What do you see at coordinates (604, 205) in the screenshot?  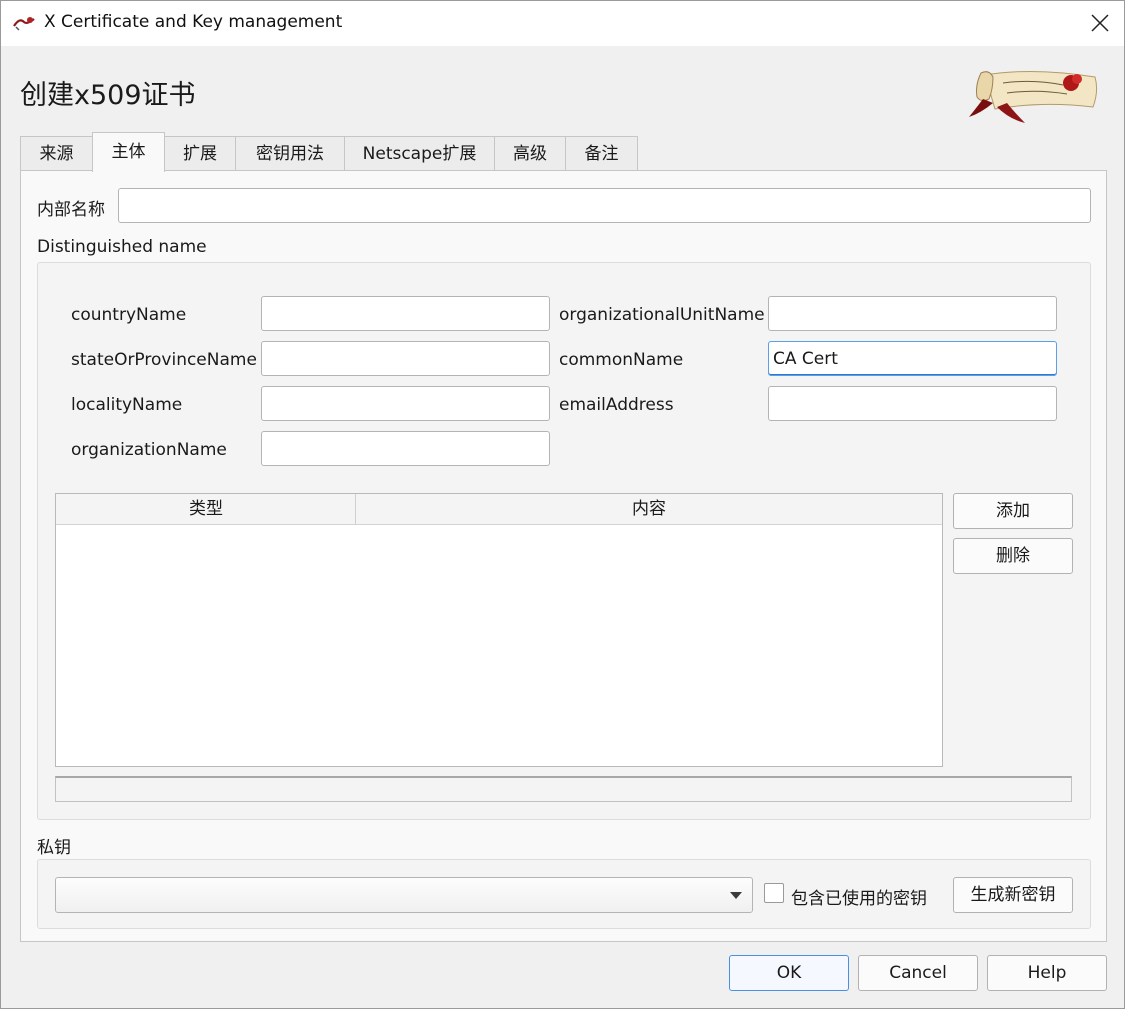 I see `internal-name-input` at bounding box center [604, 205].